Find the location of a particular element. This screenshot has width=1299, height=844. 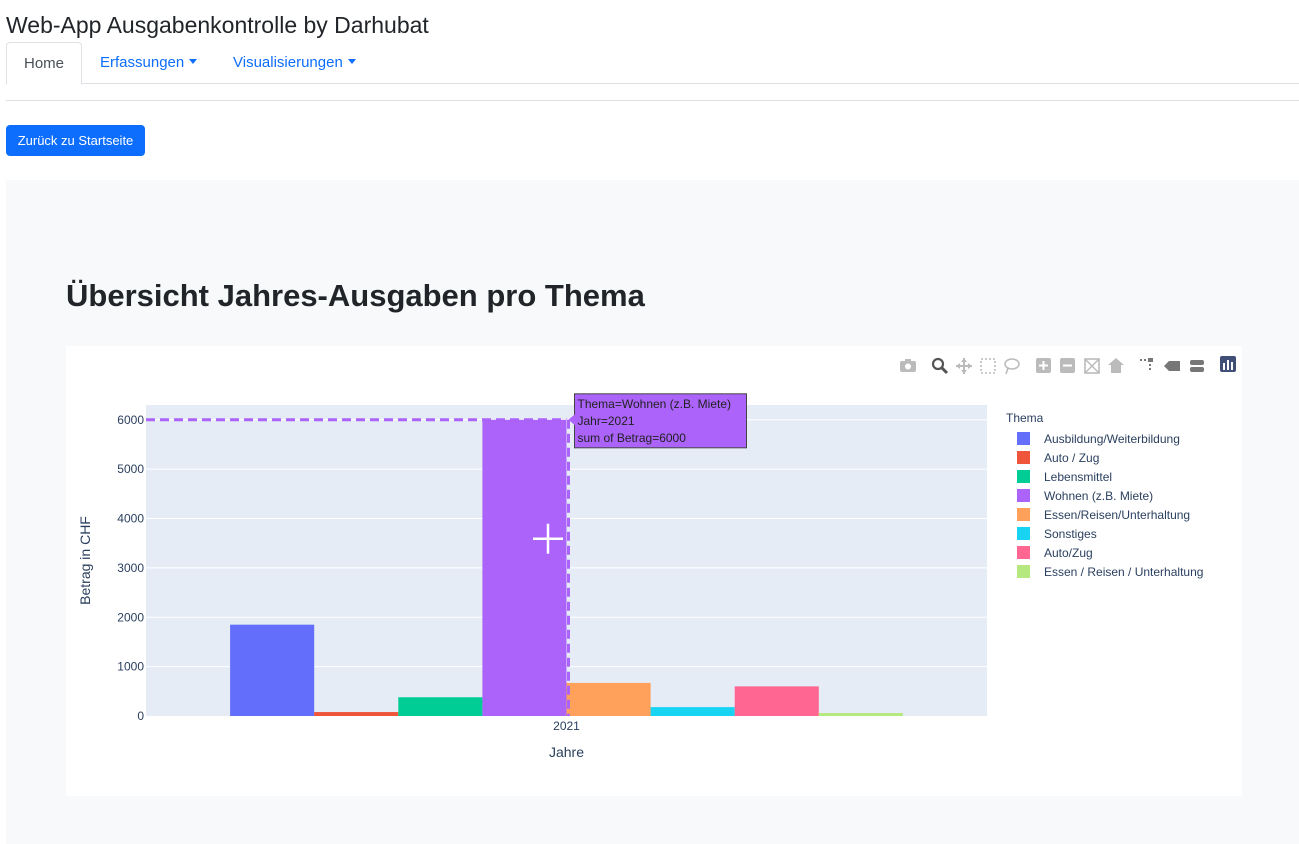

x-axis-ticks: 2021 is located at coordinates (566, 726).